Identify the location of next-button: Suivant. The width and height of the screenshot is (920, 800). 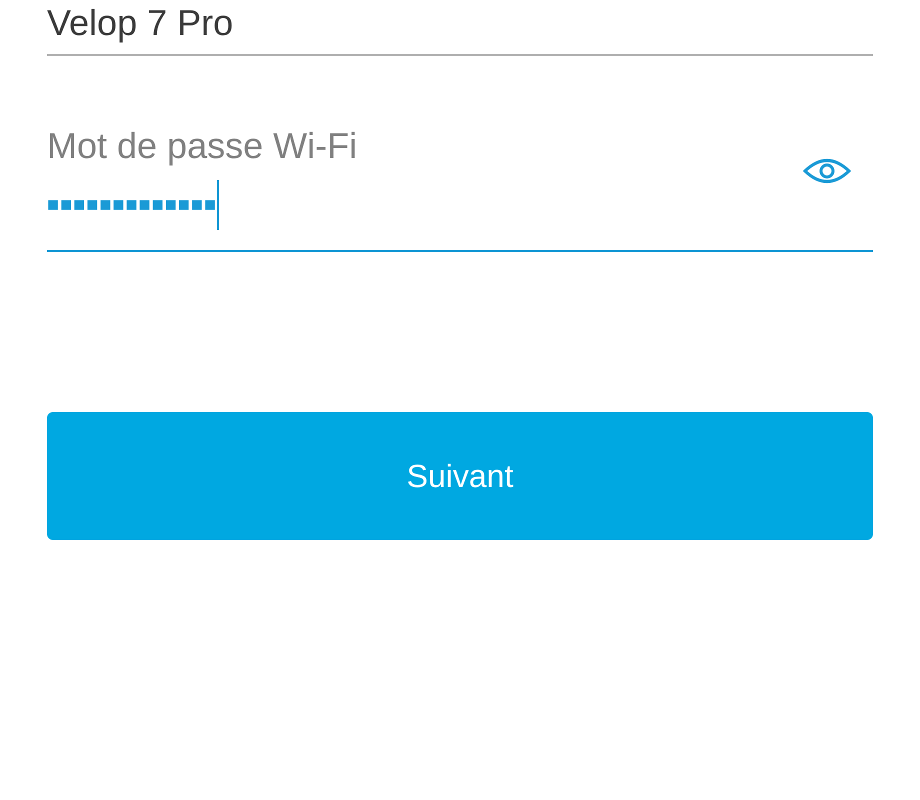
(460, 476).